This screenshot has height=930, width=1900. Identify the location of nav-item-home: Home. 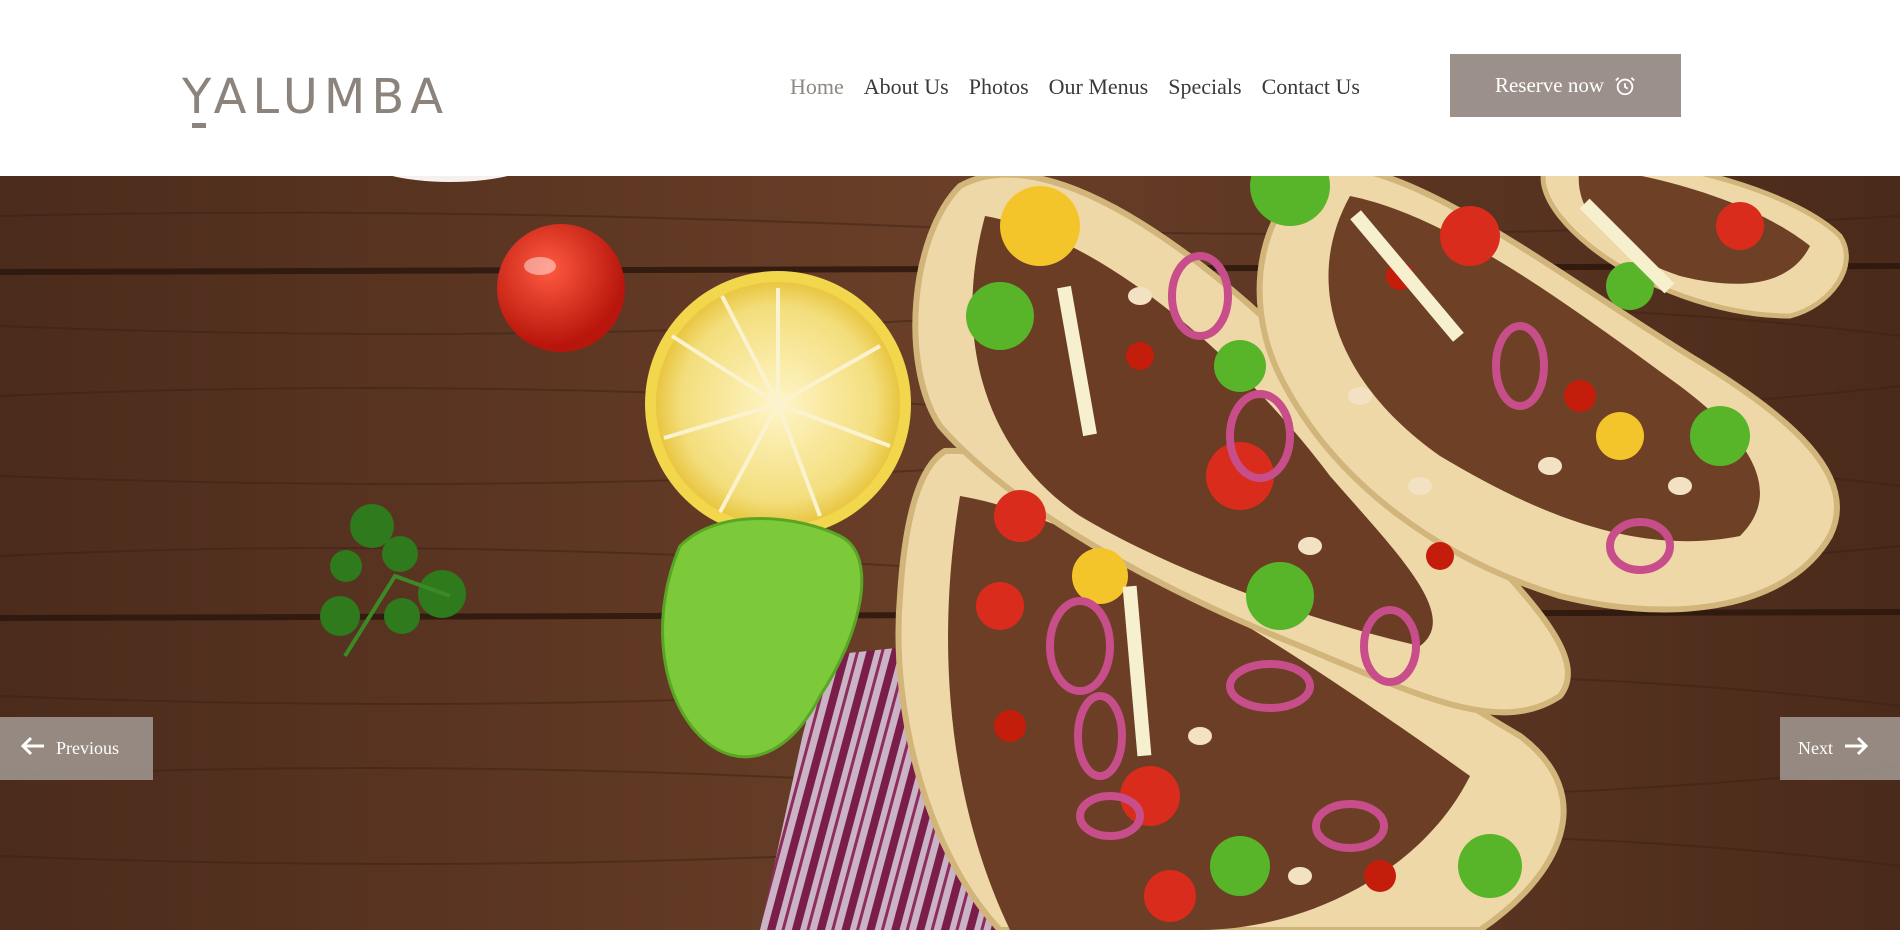
(817, 87).